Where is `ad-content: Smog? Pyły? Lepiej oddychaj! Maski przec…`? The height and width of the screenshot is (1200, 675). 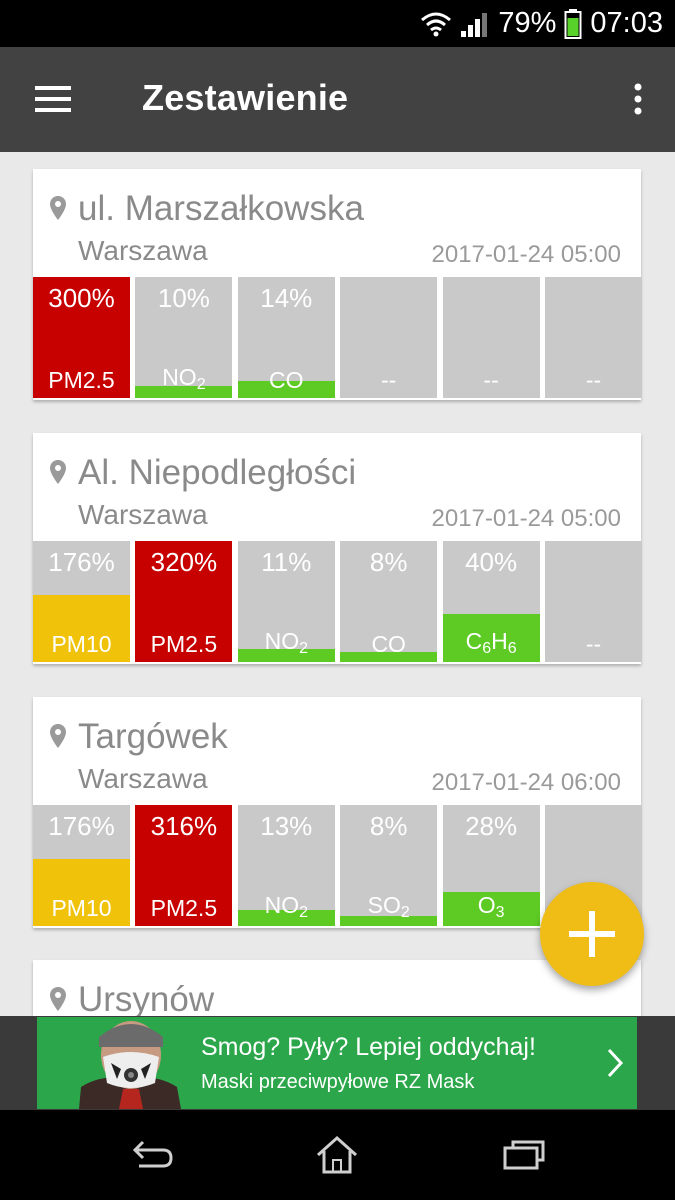 ad-content: Smog? Pyły? Lepiej oddychaj! Maski przec… is located at coordinates (337, 1063).